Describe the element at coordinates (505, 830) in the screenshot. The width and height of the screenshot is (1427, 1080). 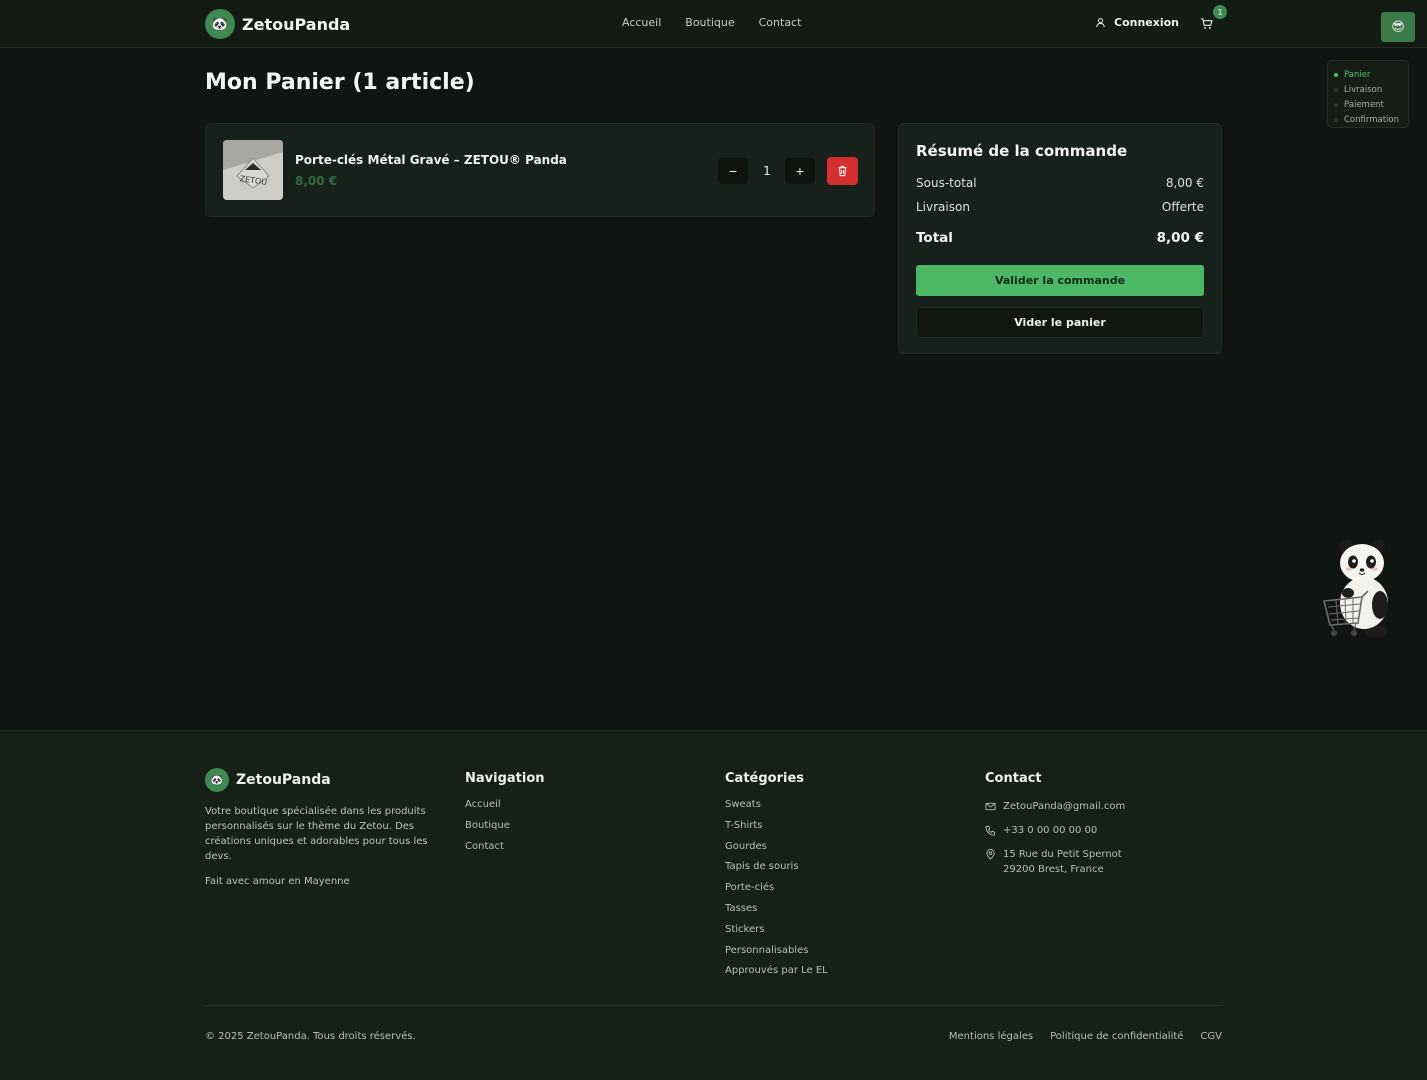
I see `footer-link-boutique: Boutique` at that location.